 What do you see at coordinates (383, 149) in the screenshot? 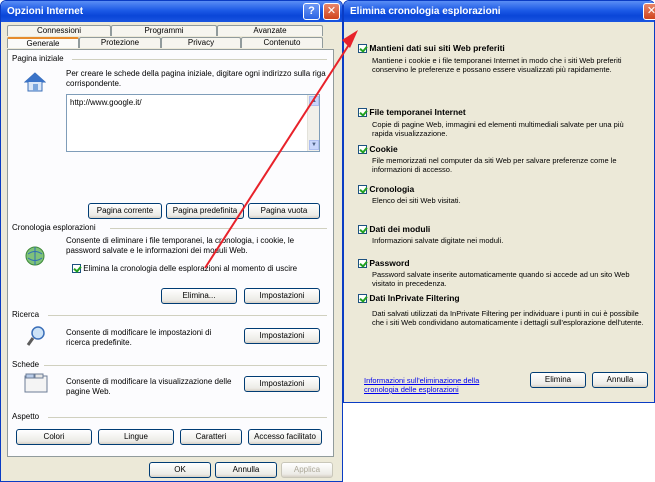
I see `option-cookie-label: Cookie` at bounding box center [383, 149].